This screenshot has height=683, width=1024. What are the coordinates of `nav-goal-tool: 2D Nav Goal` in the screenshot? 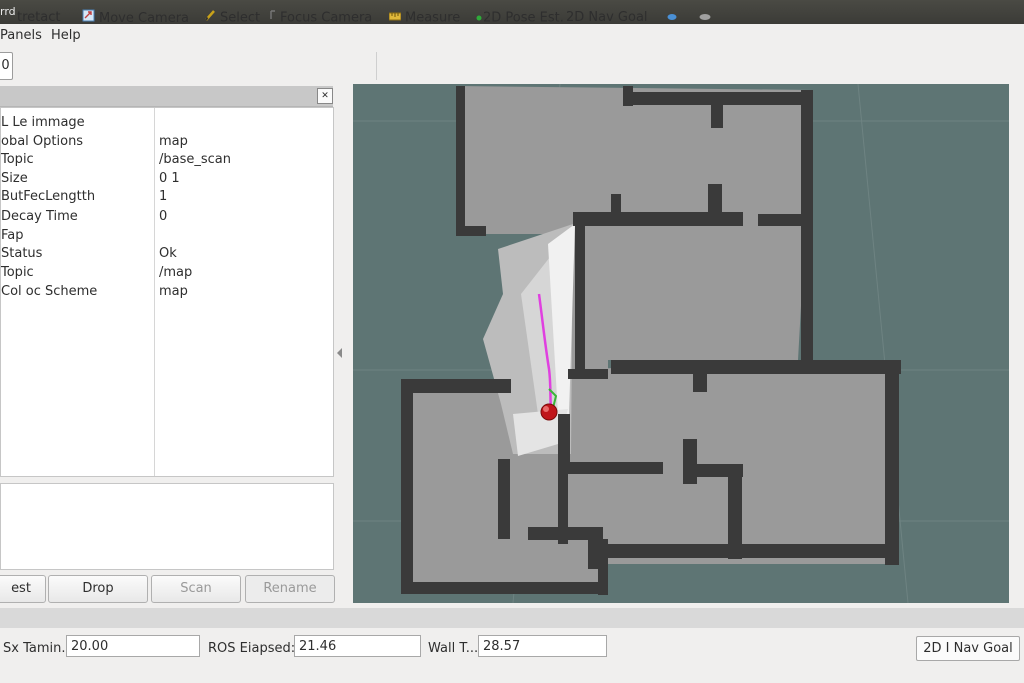 It's located at (607, 18).